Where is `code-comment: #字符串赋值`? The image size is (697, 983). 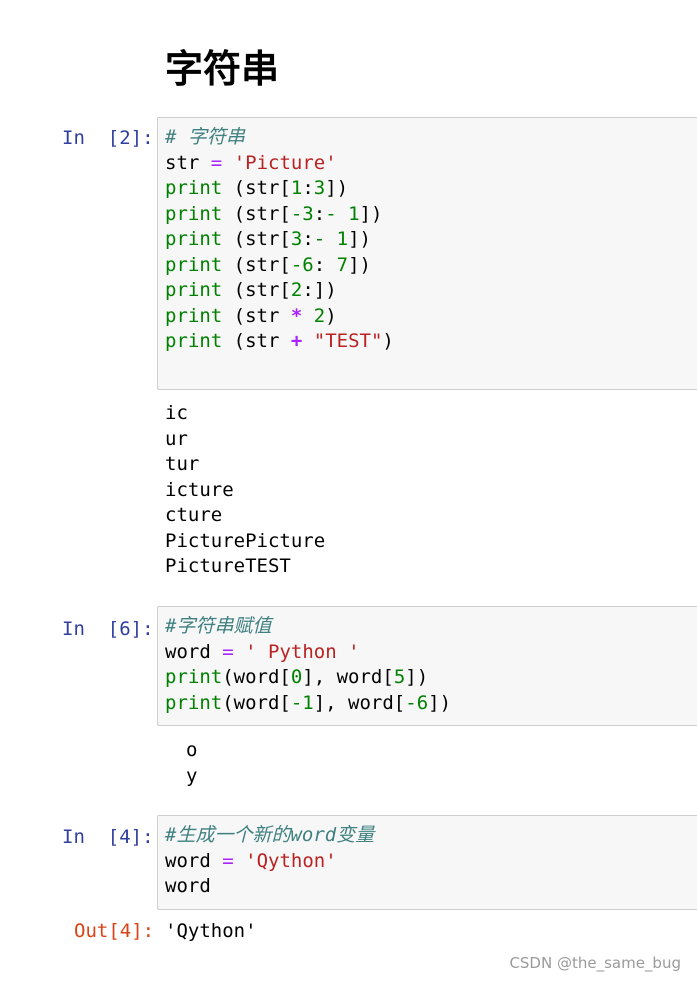
code-comment: #字符串赋值 is located at coordinates (218, 626).